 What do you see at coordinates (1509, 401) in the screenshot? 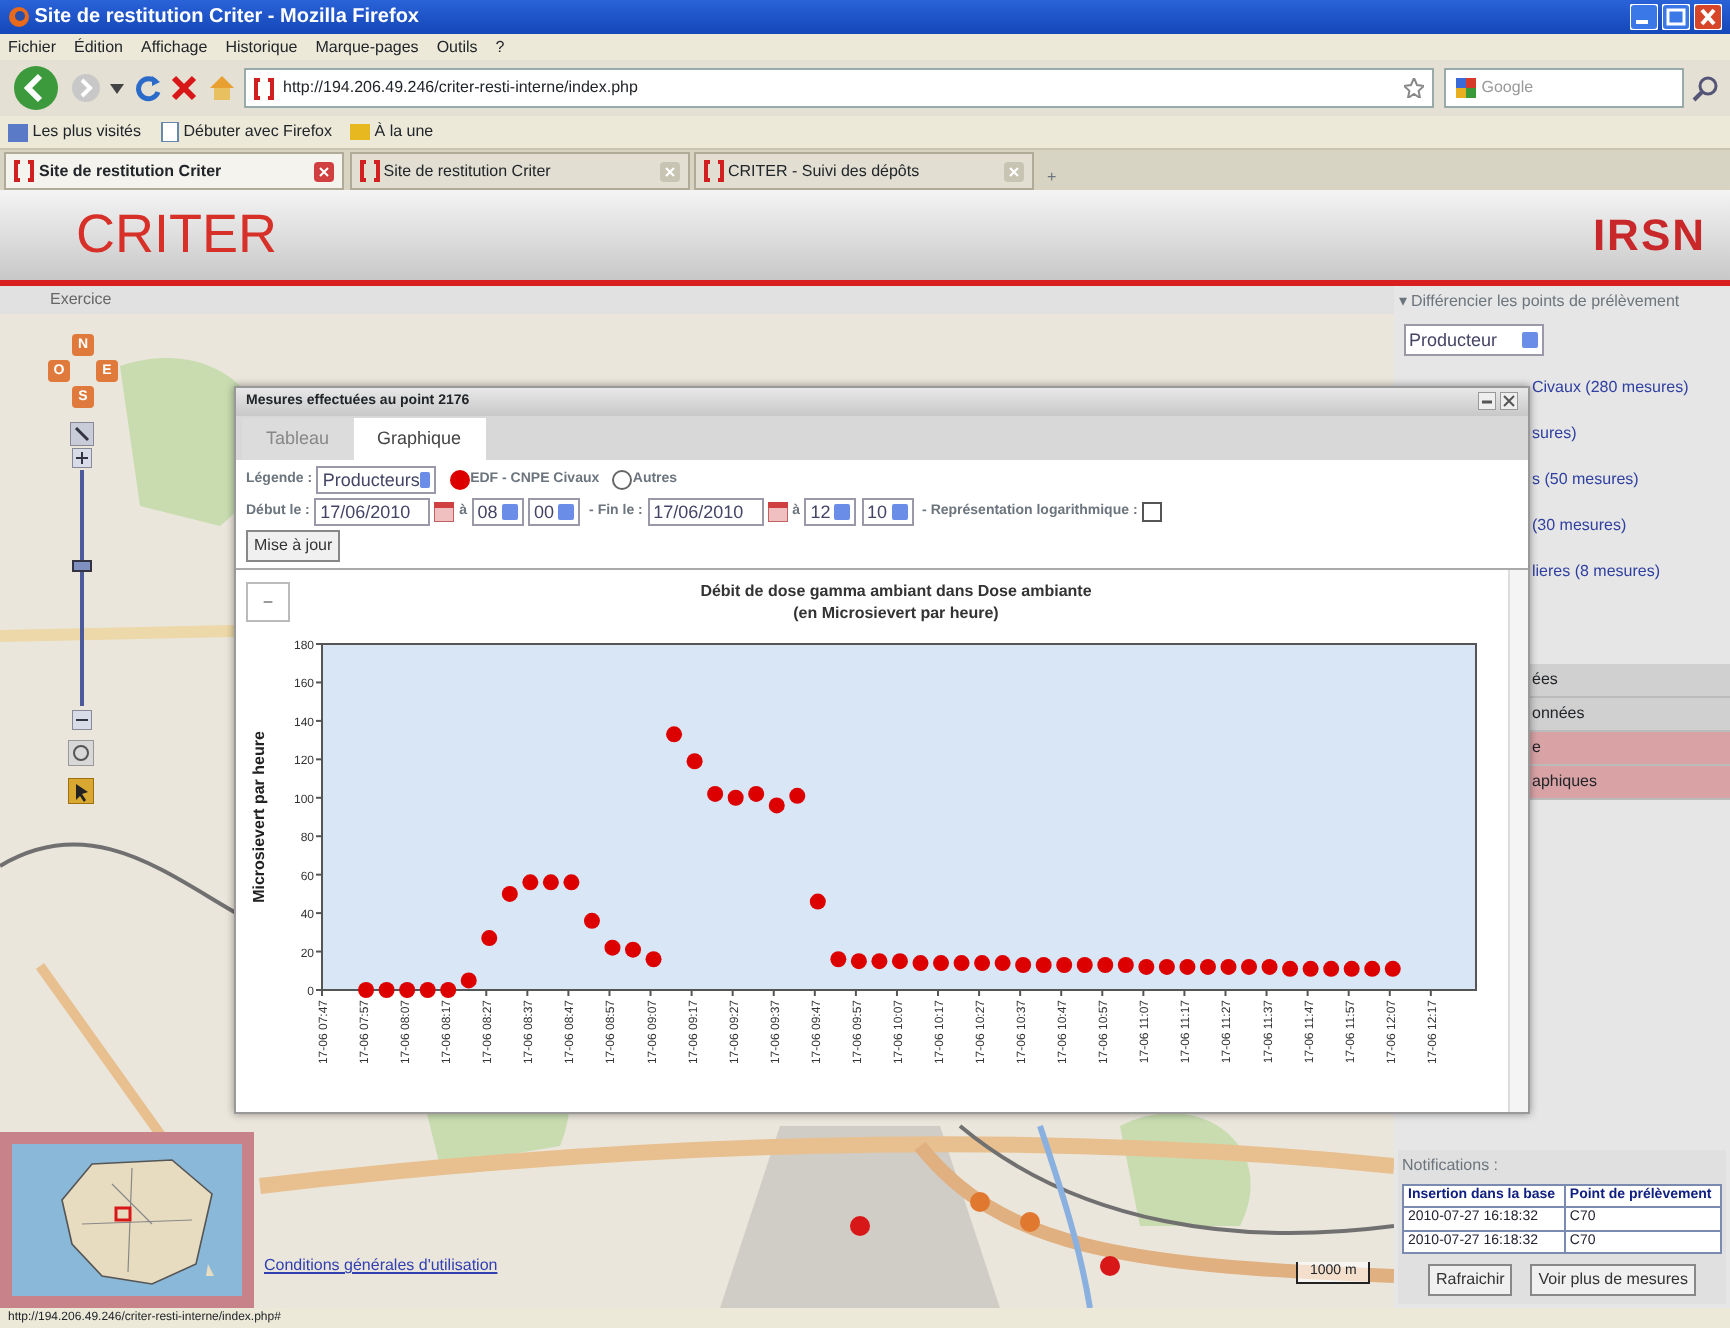
I see `close-button` at bounding box center [1509, 401].